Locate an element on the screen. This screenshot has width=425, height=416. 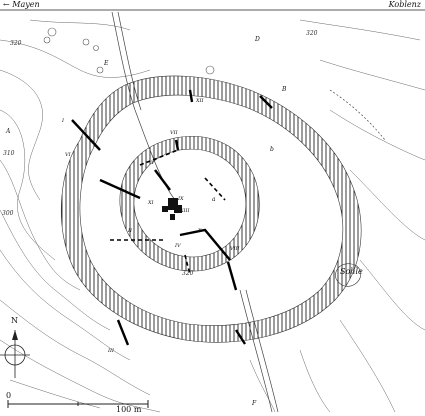
north-label: N is located at coordinates (14, 320).